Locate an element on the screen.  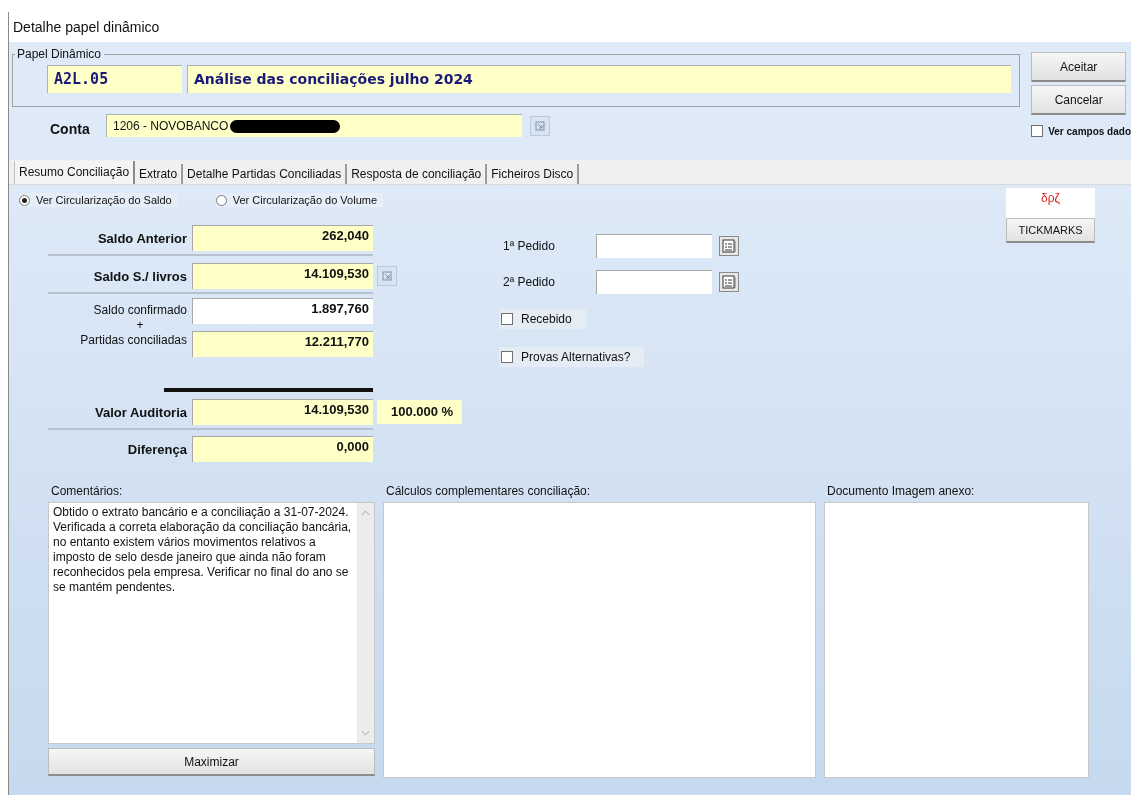
checkbox-label: Ver campos dado is located at coordinates (1089, 131).